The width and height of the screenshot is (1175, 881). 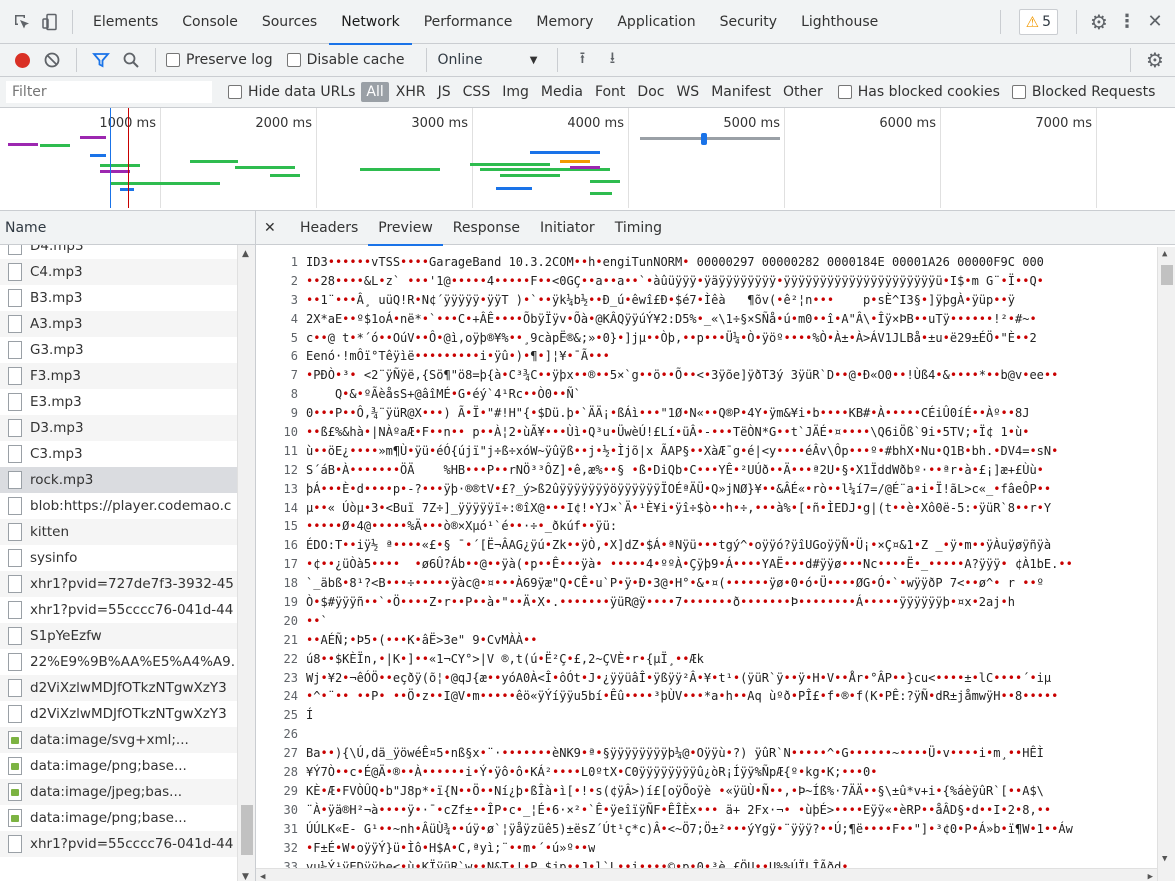 What do you see at coordinates (127, 480) in the screenshot?
I see `request-row: rock.mp3` at bounding box center [127, 480].